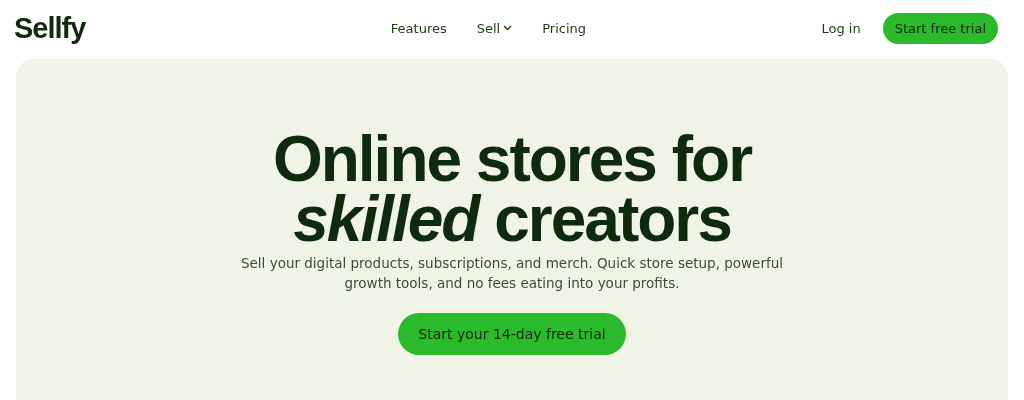  What do you see at coordinates (564, 28) in the screenshot?
I see `nav-link: Pricing` at bounding box center [564, 28].